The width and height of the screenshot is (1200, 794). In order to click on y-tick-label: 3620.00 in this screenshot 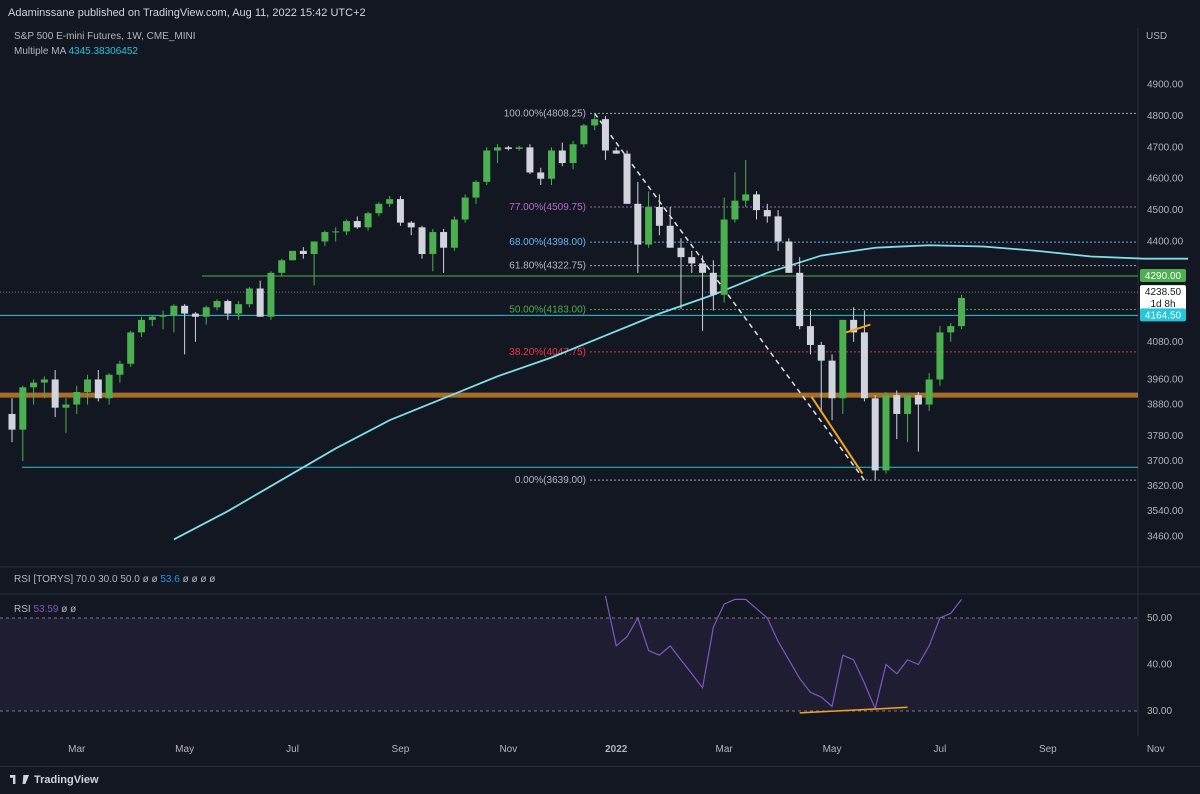, I will do `click(1165, 486)`.